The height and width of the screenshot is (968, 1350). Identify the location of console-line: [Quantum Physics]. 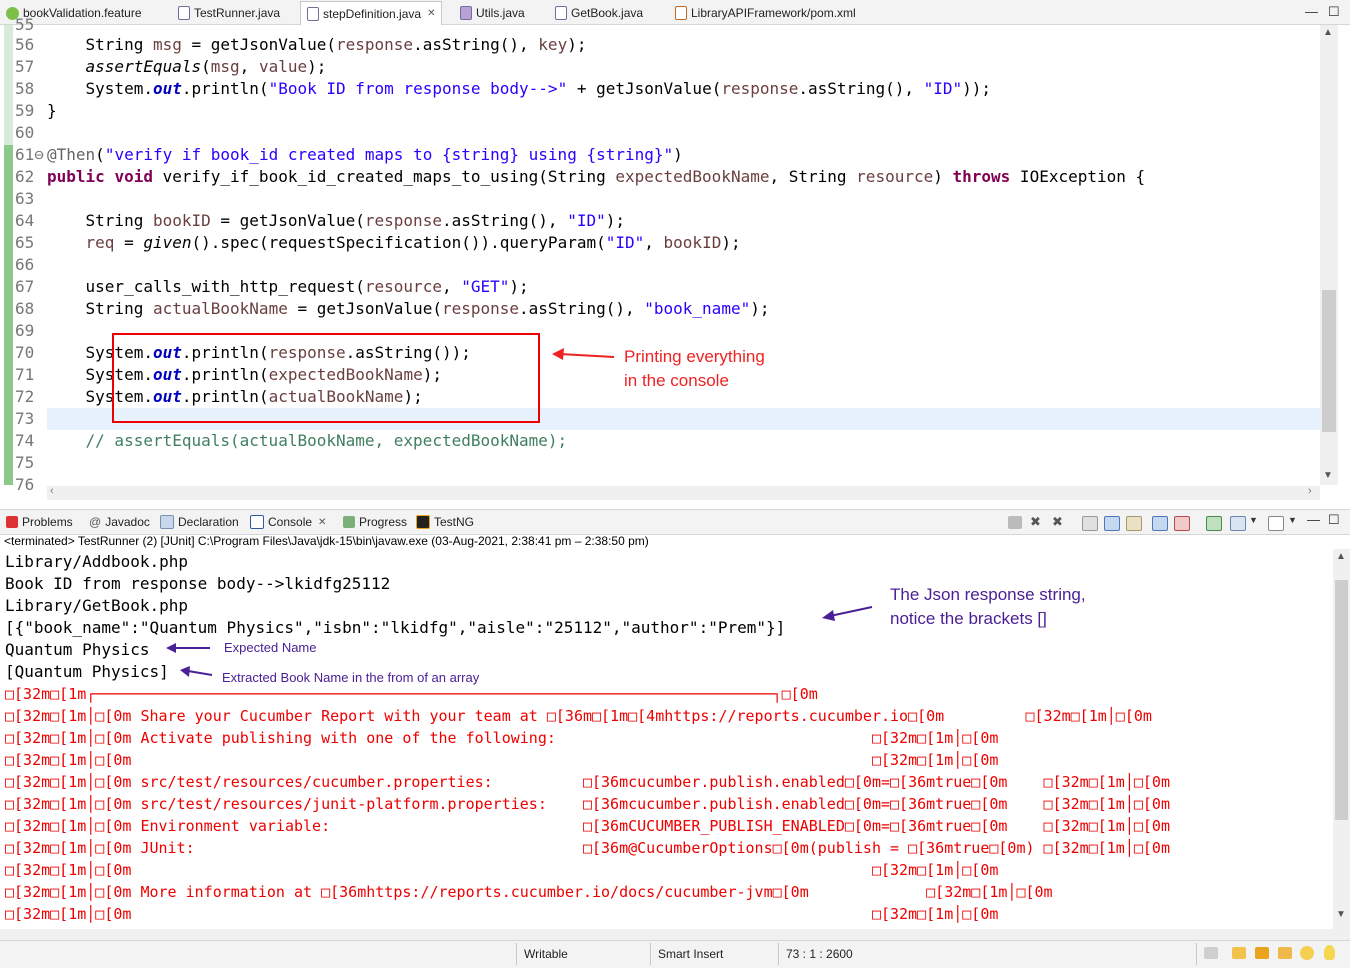
(87, 671).